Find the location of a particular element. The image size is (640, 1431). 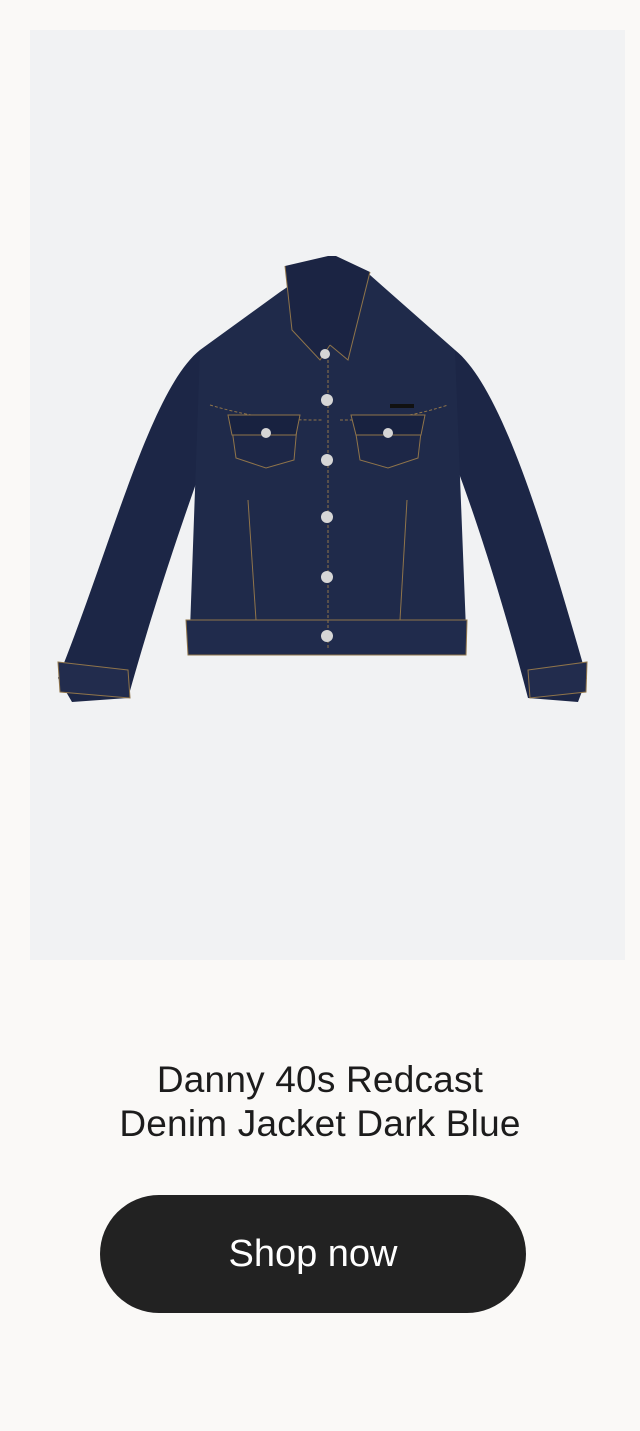

shop-now-button: Shop now is located at coordinates (313, 1254).